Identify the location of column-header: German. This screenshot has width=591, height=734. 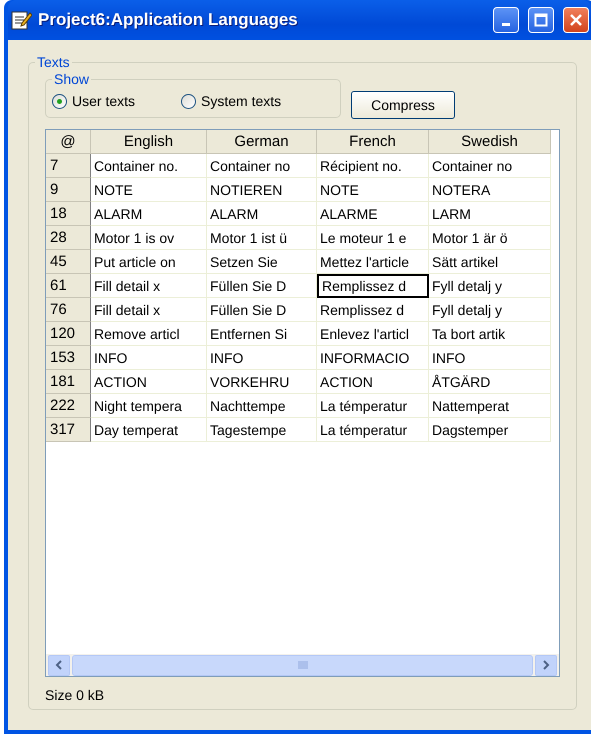
(262, 142).